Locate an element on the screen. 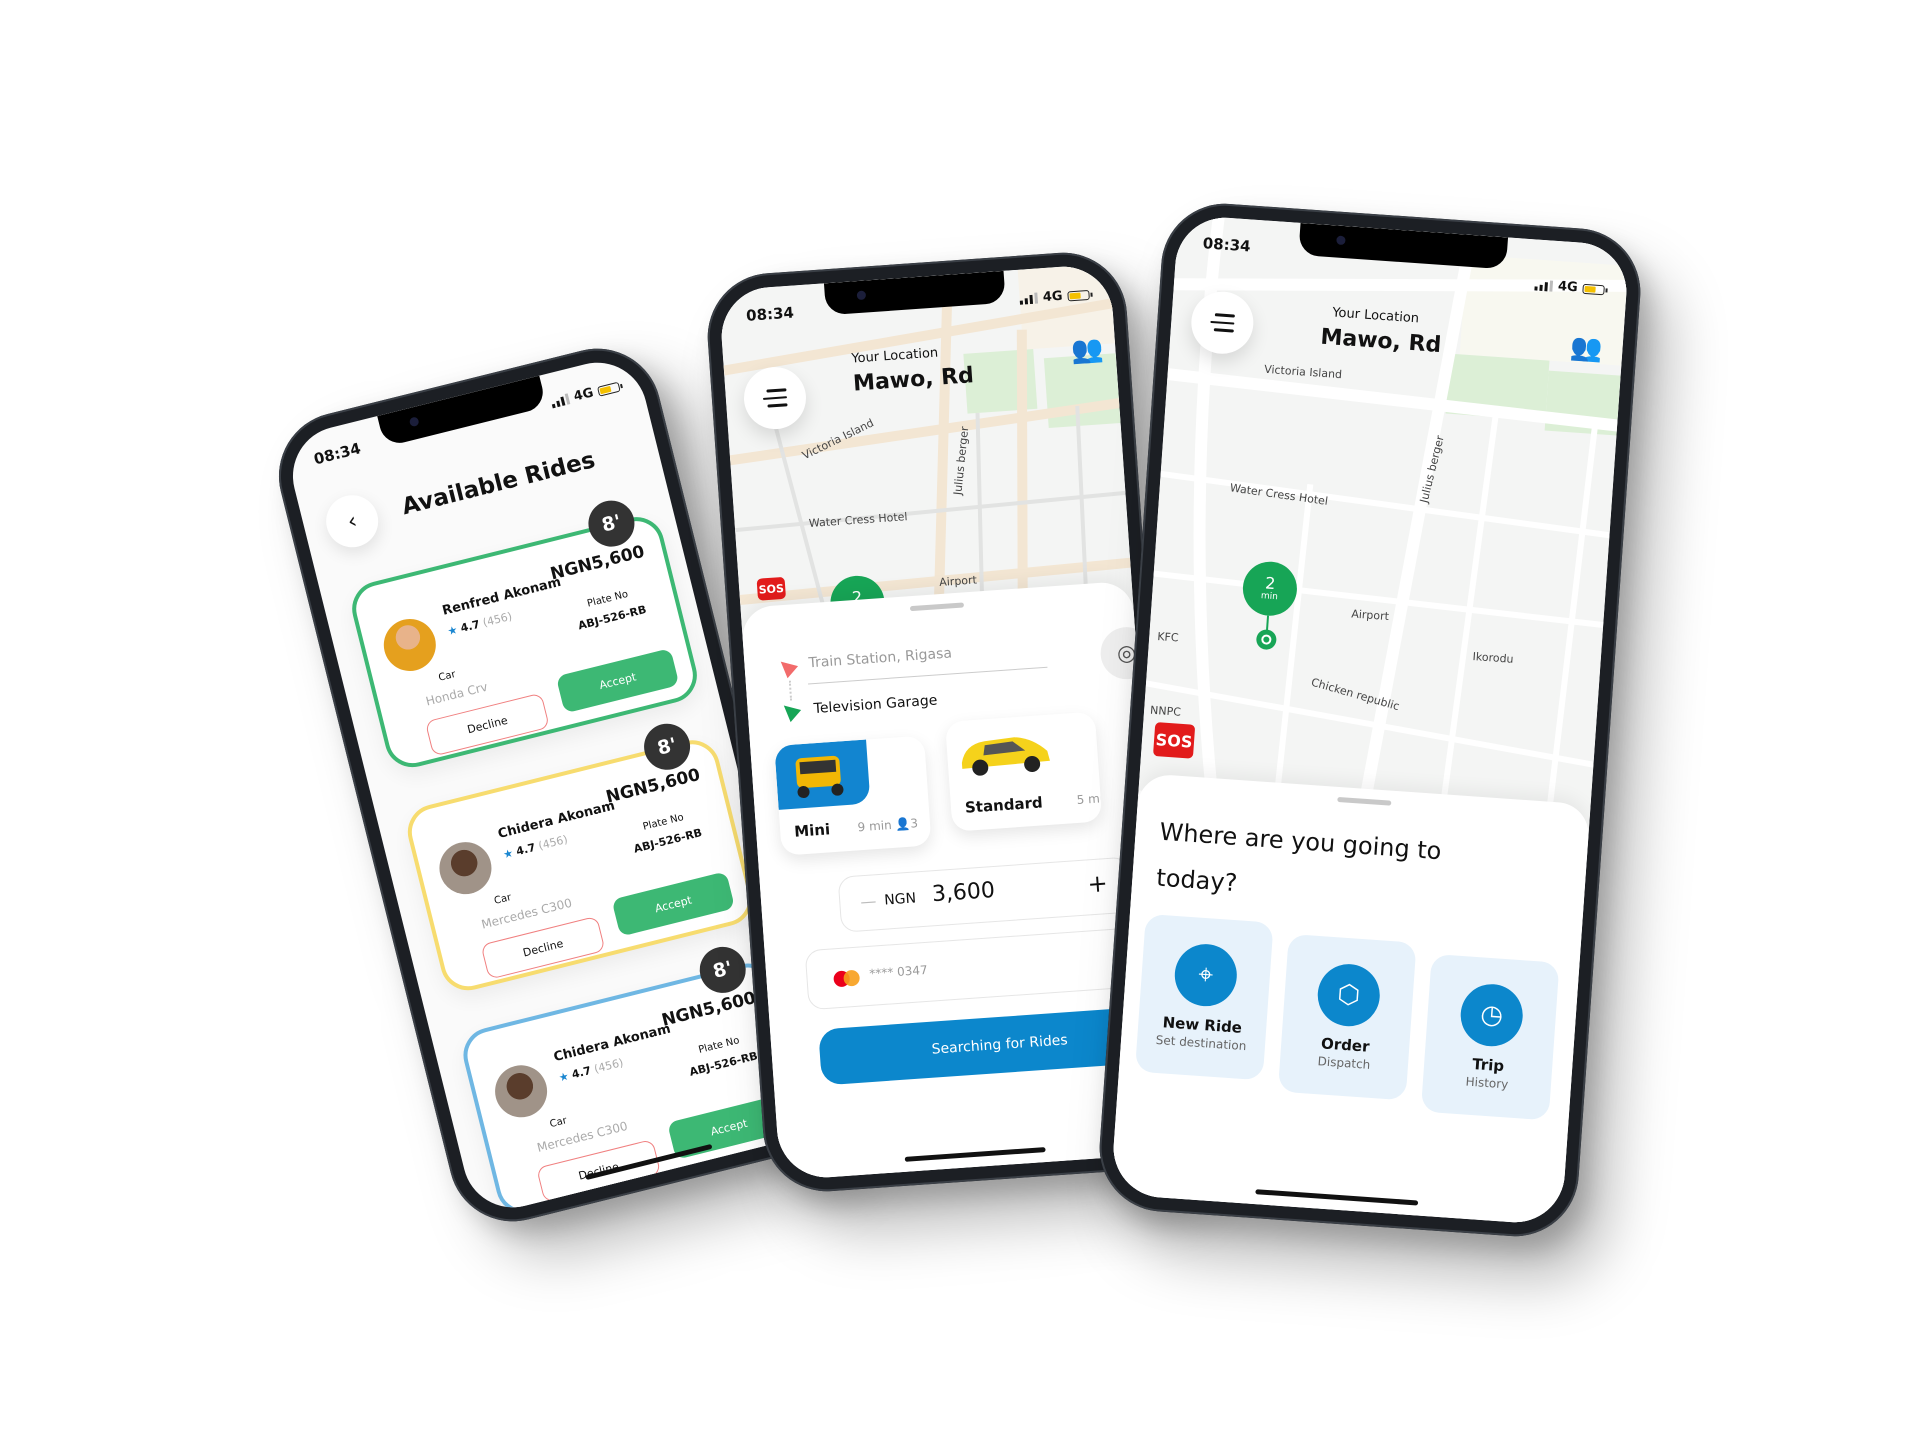 Image resolution: width=1920 pixels, height=1440 pixels. card-number: **** 0347 is located at coordinates (898, 971).